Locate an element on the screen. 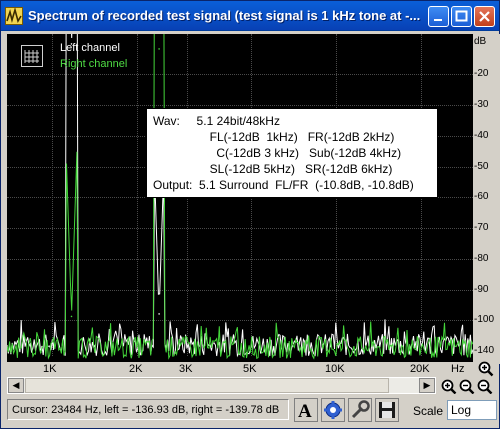 The width and height of the screenshot is (500, 429). y-tick: -20 is located at coordinates (481, 73).